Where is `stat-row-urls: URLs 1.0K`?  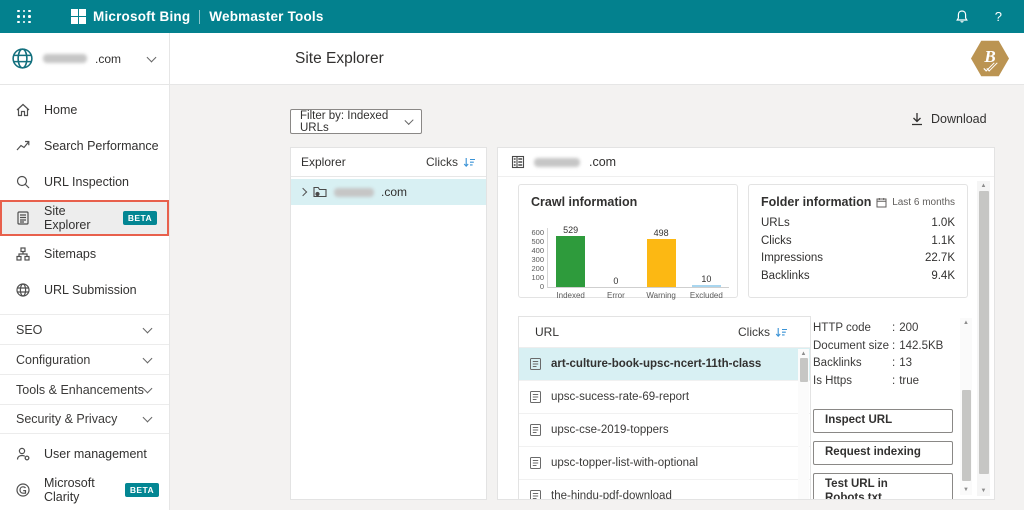 stat-row-urls: URLs 1.0K is located at coordinates (858, 223).